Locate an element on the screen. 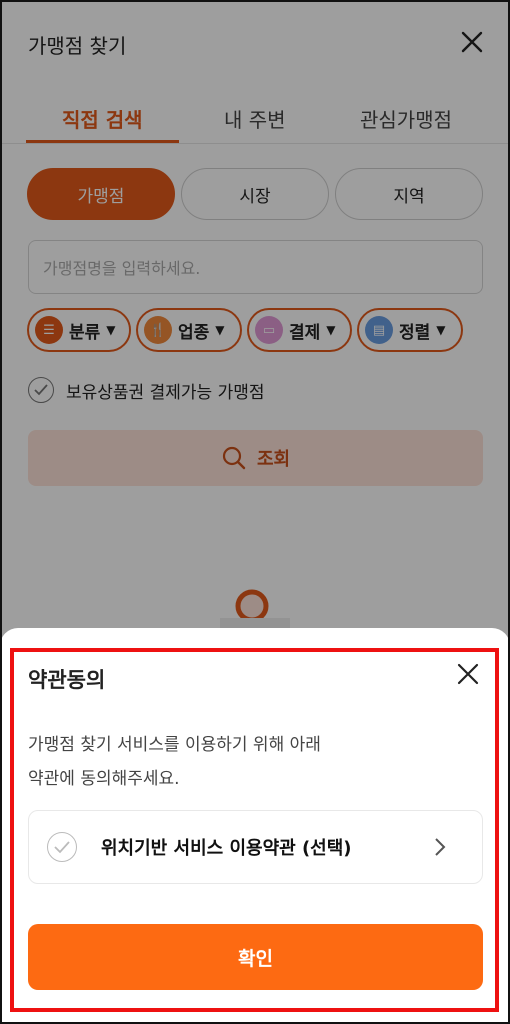  sheet-title: 약관동의 is located at coordinates (67, 680).